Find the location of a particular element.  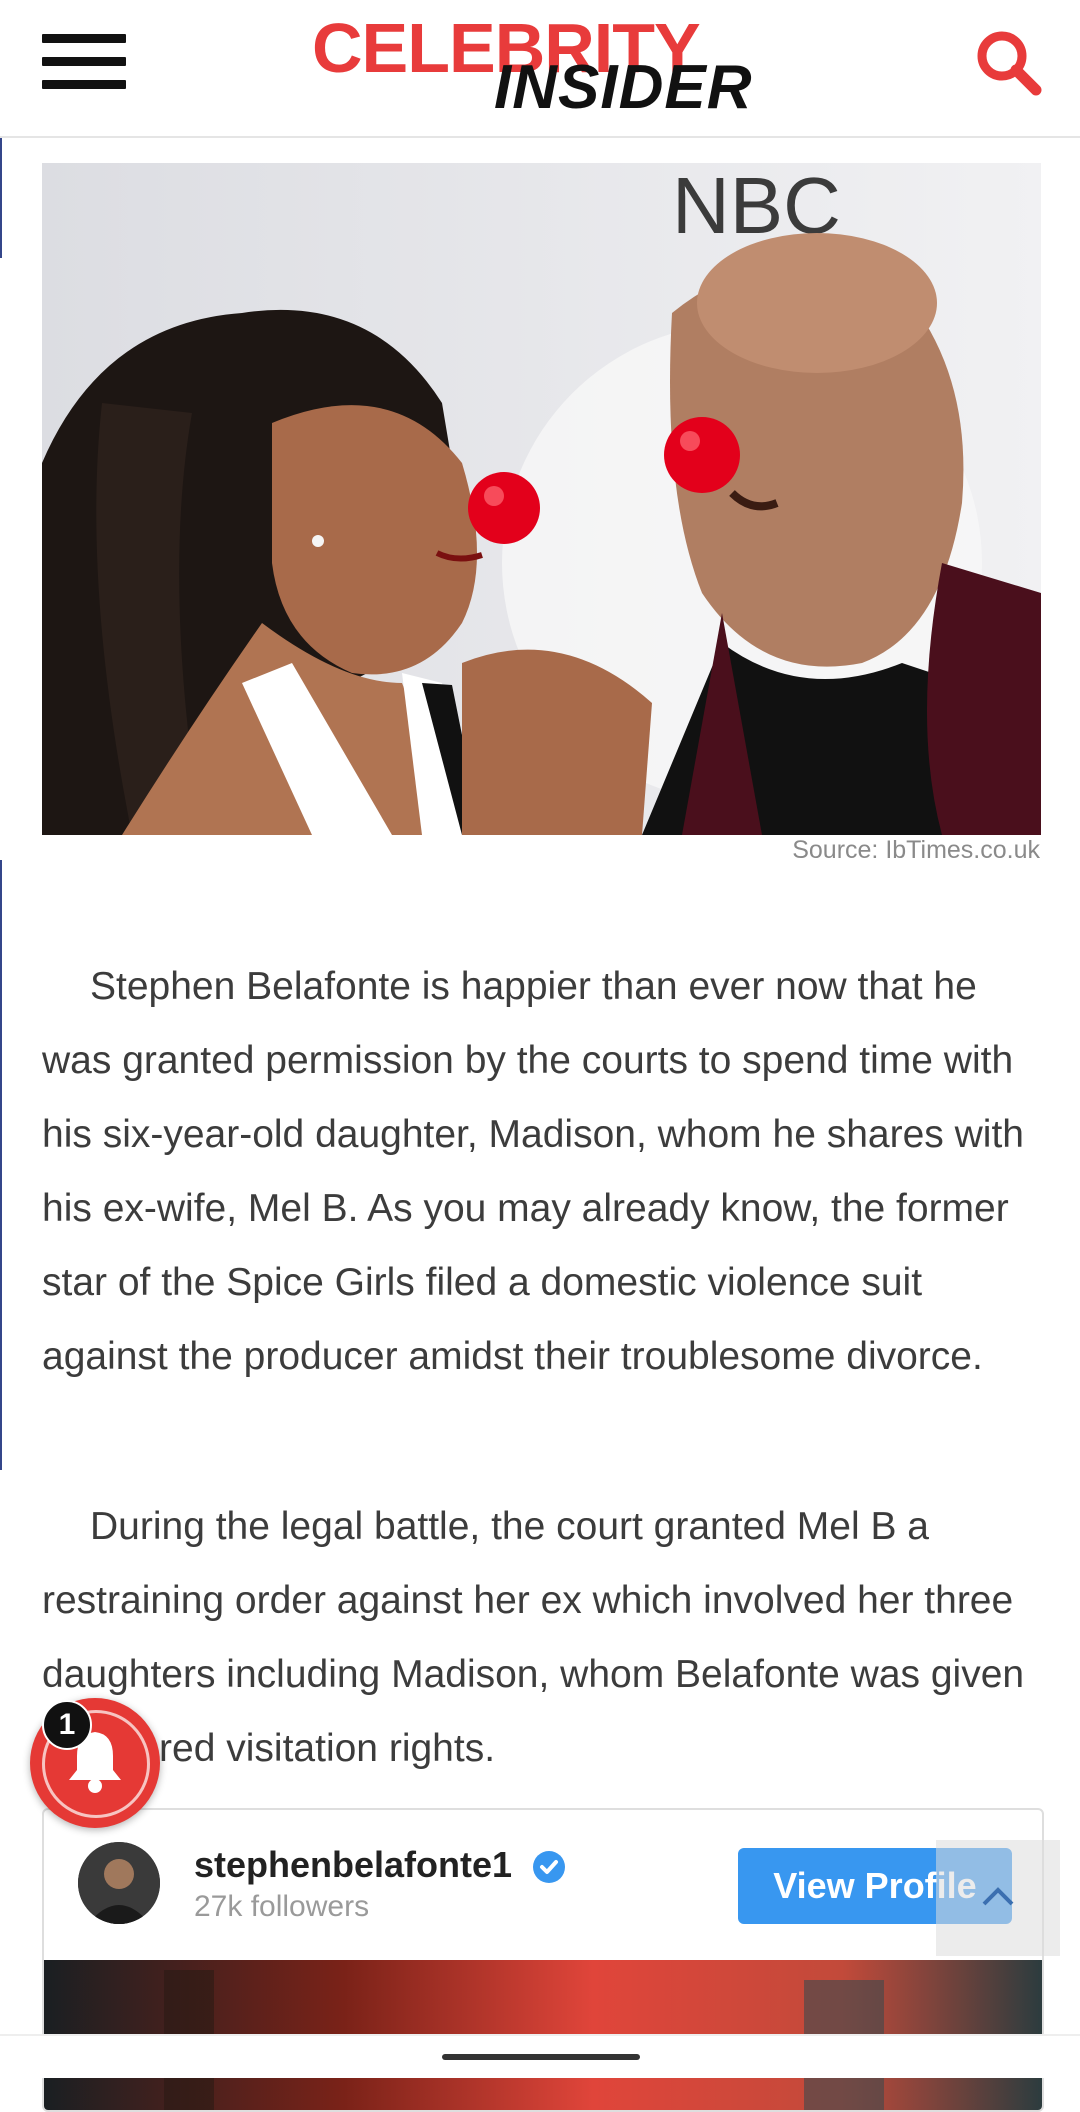

logo-bottom-text: INSIDER is located at coordinates (623, 87).